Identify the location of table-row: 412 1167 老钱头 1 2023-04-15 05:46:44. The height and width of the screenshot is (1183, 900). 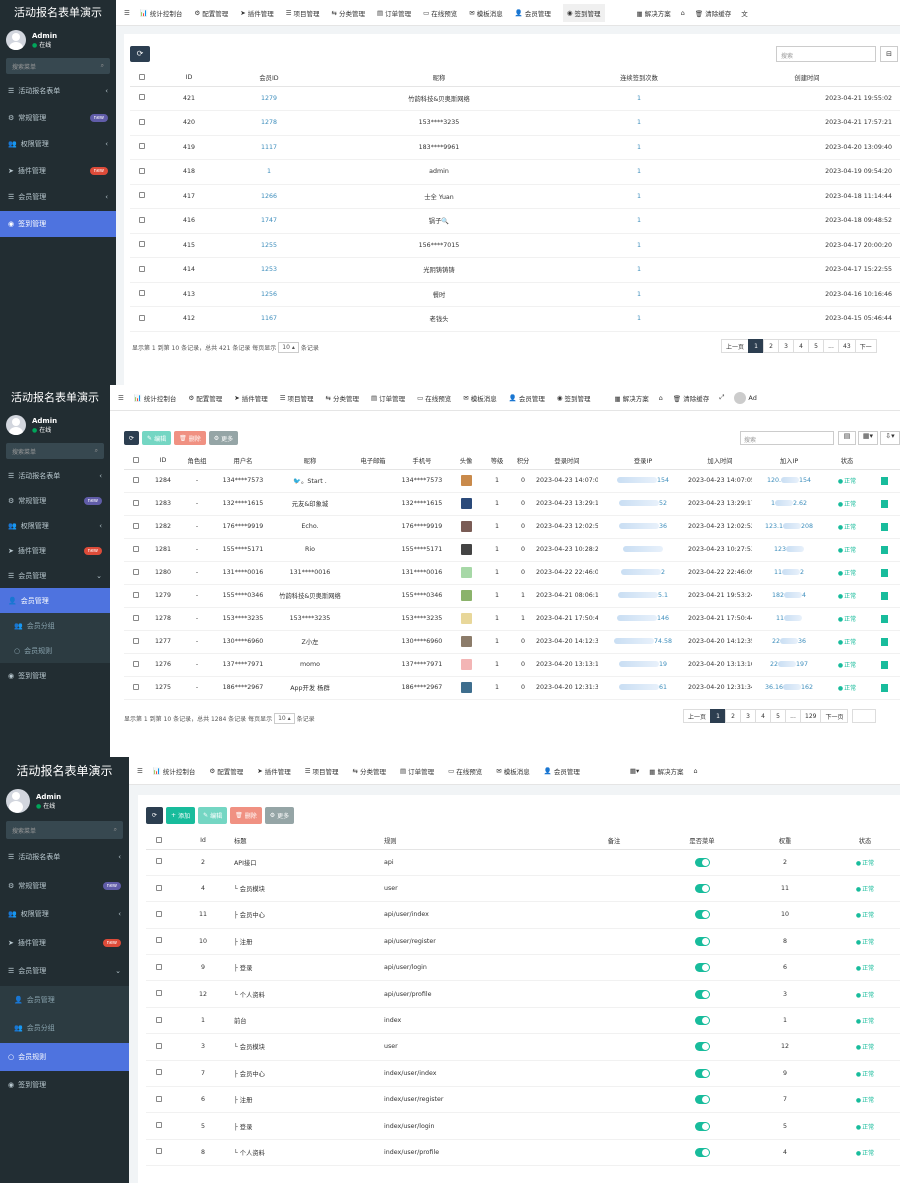
(515, 319).